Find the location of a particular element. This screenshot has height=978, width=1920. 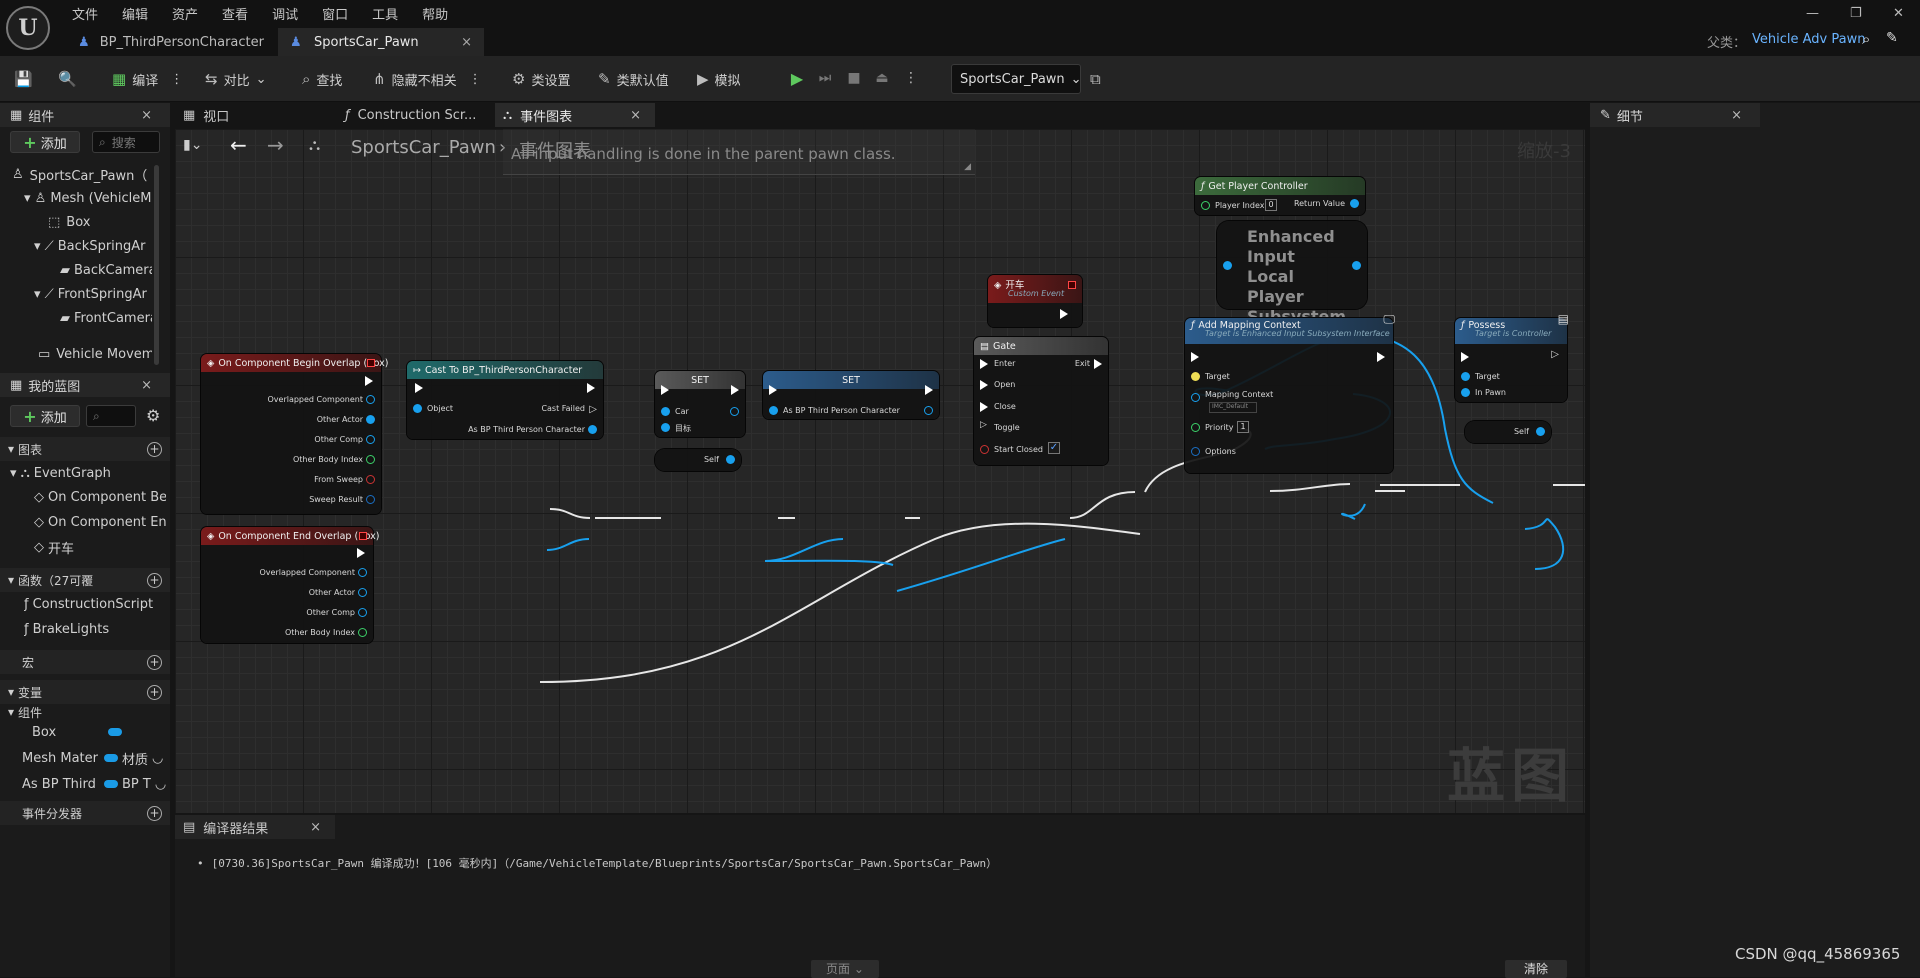

mapping-context-select: IMC_Default is located at coordinates (1233, 407).